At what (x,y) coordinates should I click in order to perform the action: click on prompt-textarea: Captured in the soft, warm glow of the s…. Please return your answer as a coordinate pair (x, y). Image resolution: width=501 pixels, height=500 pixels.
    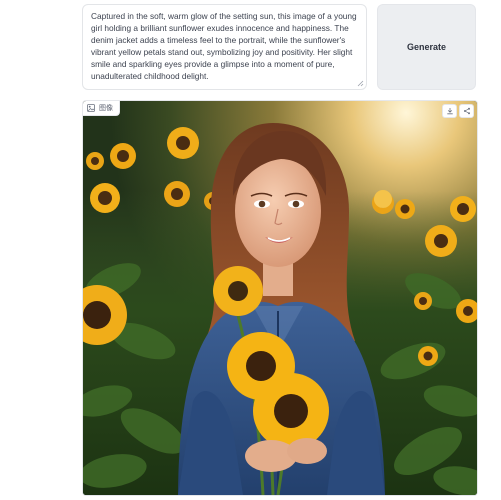
    Looking at the image, I should click on (224, 47).